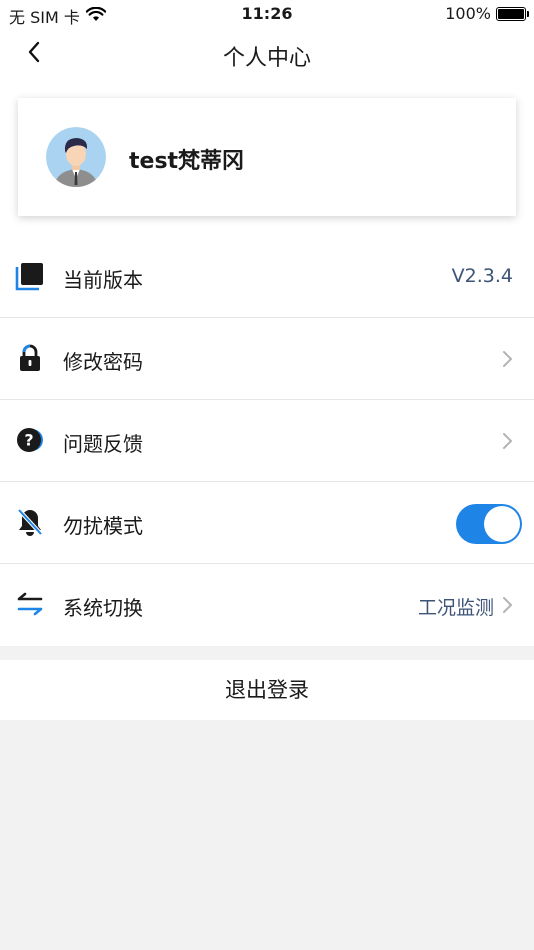  I want to click on logout-button: 退出登录, so click(267, 690).